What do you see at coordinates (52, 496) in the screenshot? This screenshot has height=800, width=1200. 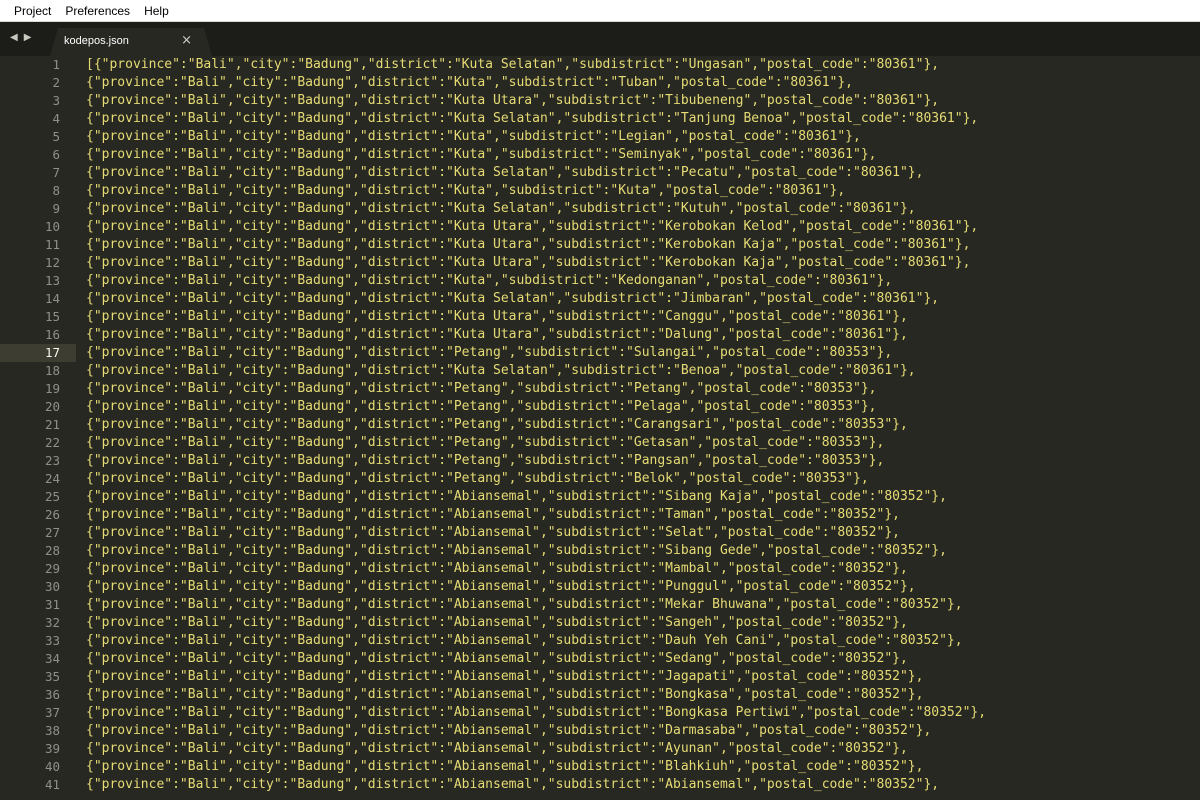 I see `line-number: 25` at bounding box center [52, 496].